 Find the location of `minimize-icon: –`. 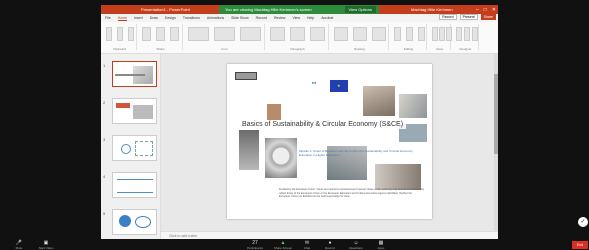

minimize-icon: – is located at coordinates (477, 10).